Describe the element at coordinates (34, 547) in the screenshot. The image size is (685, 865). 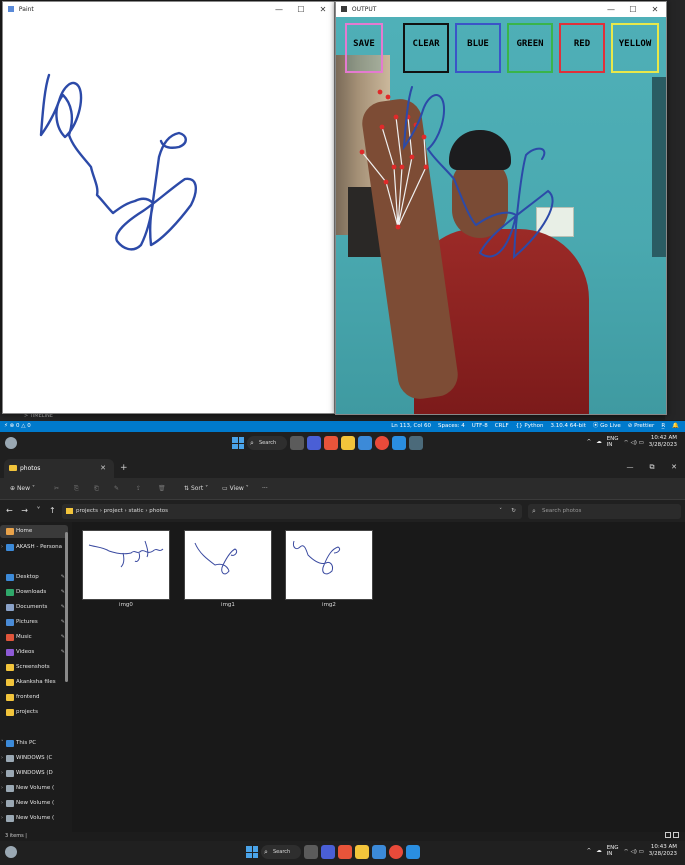
I see `sidebar-item-onedrive: › AKASH - Persona` at that location.